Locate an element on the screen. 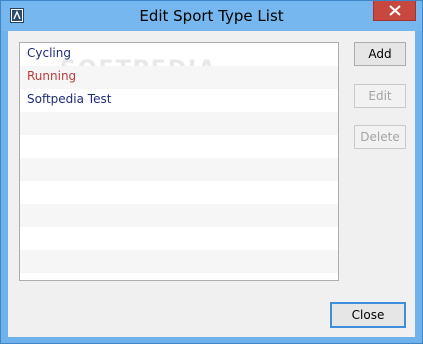 This screenshot has width=423, height=344. close-button: Close is located at coordinates (368, 315).